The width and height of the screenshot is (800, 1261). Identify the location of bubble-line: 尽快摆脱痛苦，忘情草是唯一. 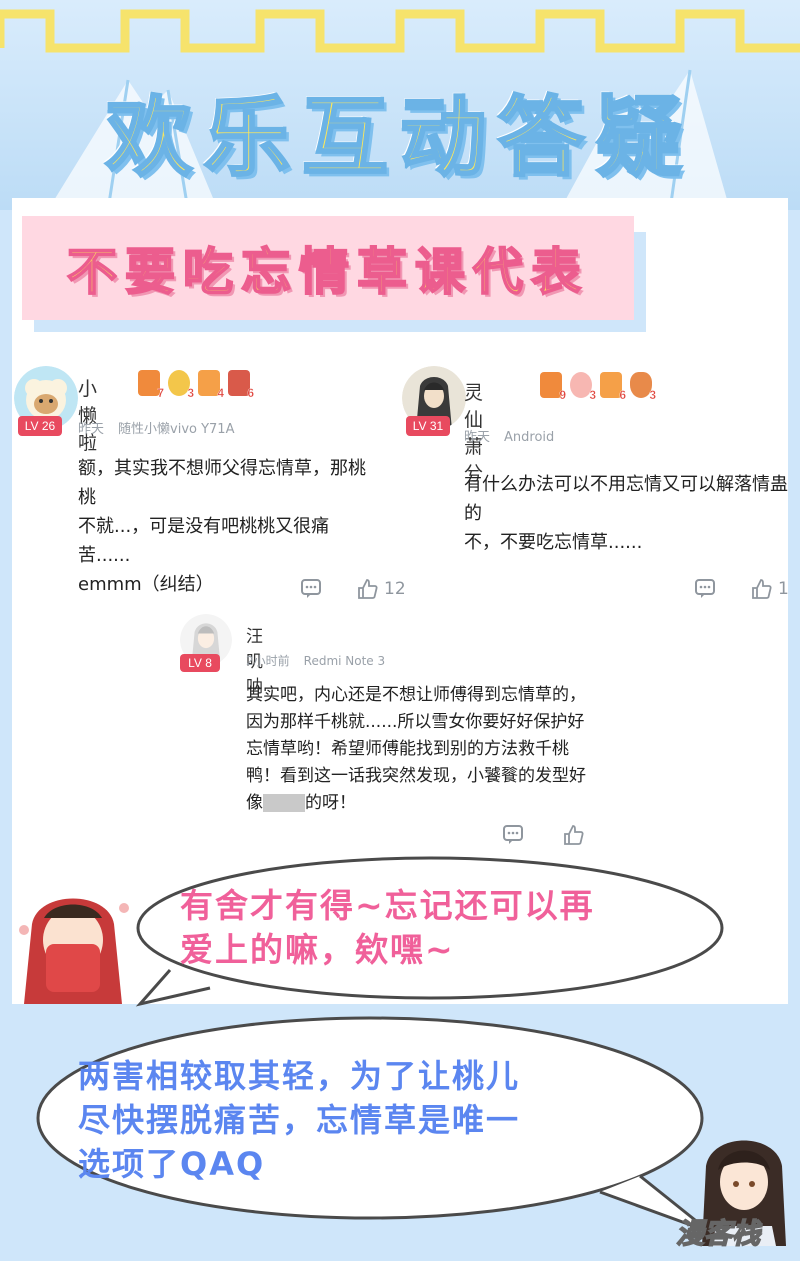
(299, 1120).